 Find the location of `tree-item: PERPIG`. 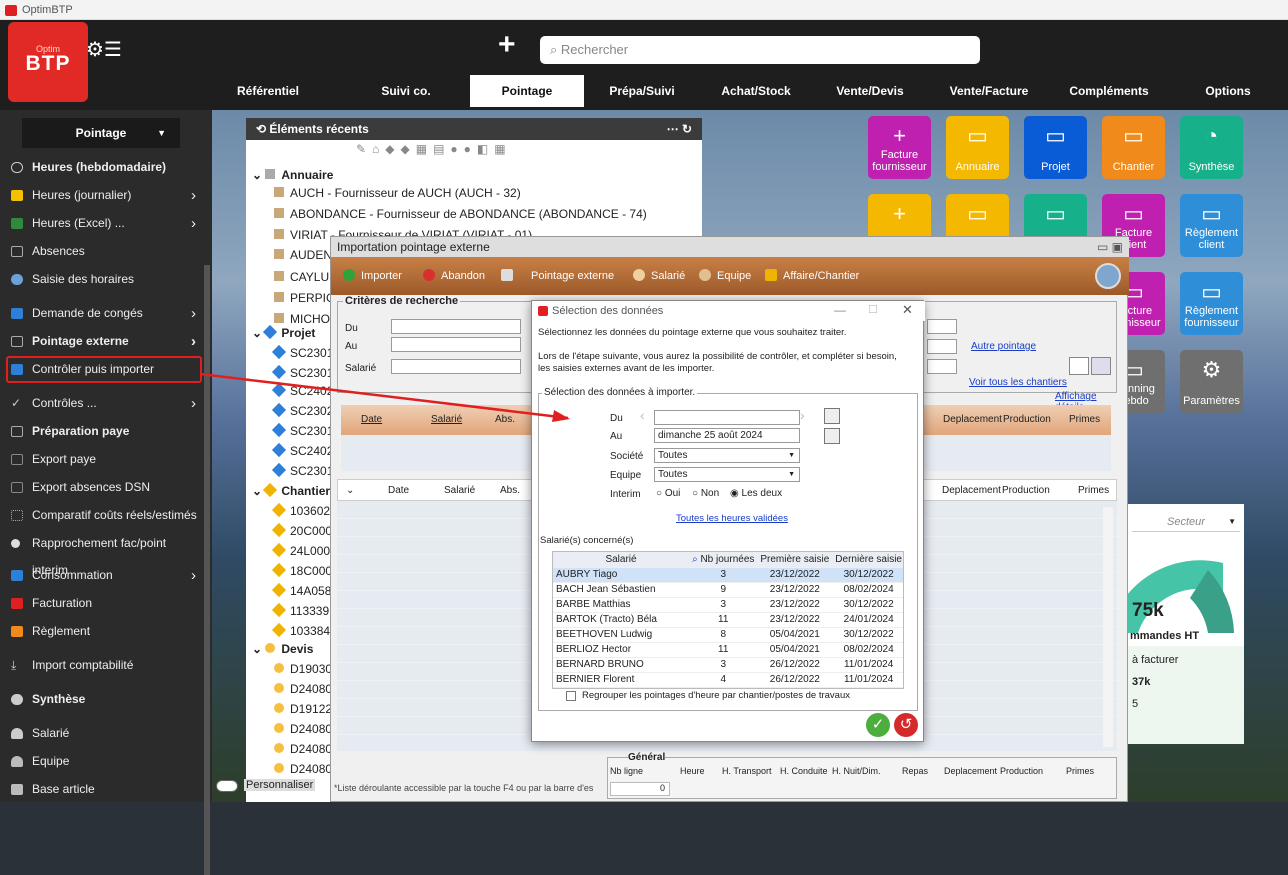

tree-item: PERPIG is located at coordinates (304, 298).